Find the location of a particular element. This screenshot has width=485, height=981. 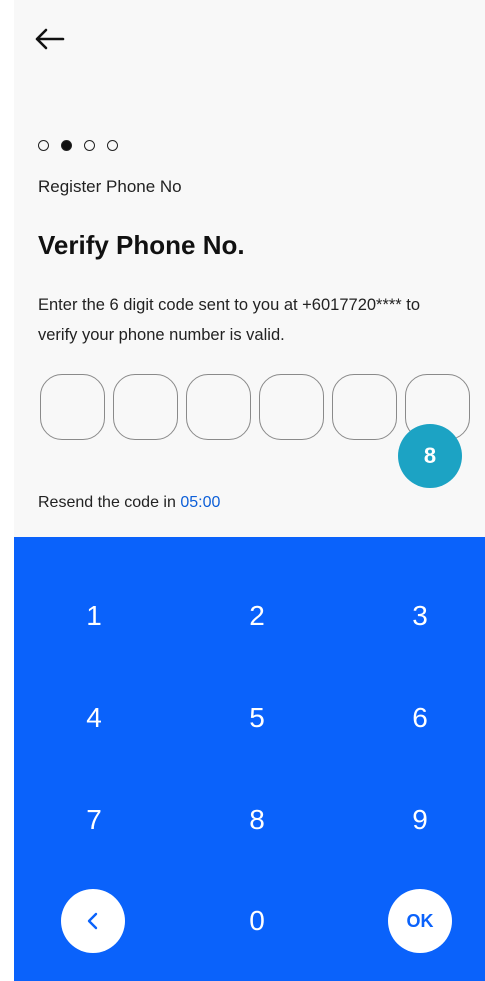

keypad-backspace-button is located at coordinates (93, 921).